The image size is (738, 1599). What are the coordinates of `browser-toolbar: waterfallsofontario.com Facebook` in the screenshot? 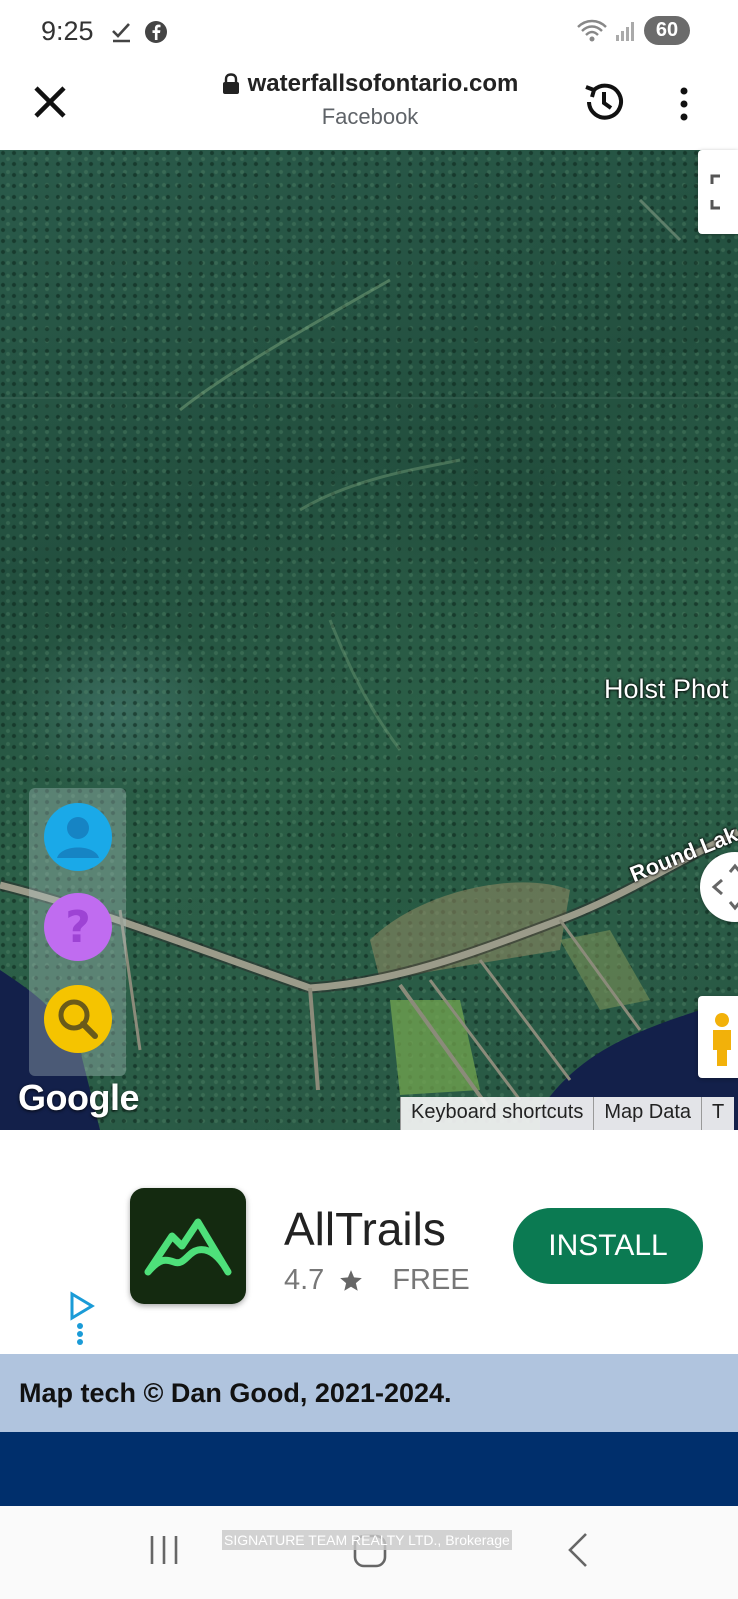 It's located at (369, 106).